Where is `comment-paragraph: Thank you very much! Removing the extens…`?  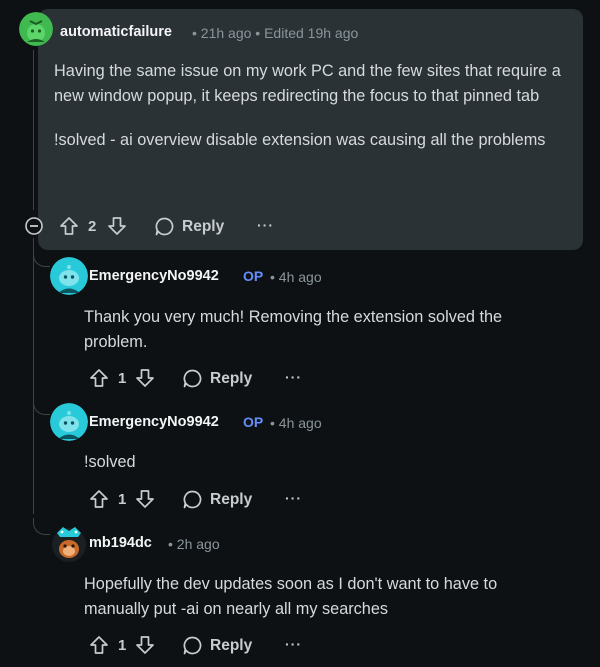
comment-paragraph: Thank you very much! Removing the extens… is located at coordinates (293, 329).